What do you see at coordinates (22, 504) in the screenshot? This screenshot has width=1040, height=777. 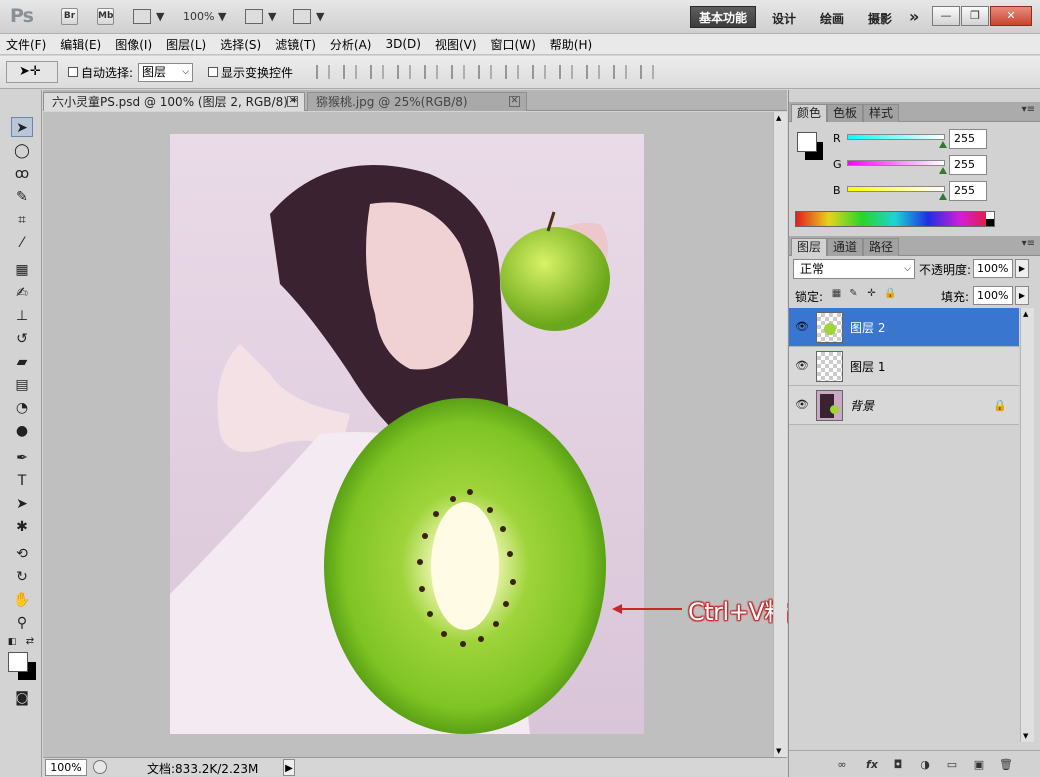 I see `path-selection-tool-icon: ➤` at bounding box center [22, 504].